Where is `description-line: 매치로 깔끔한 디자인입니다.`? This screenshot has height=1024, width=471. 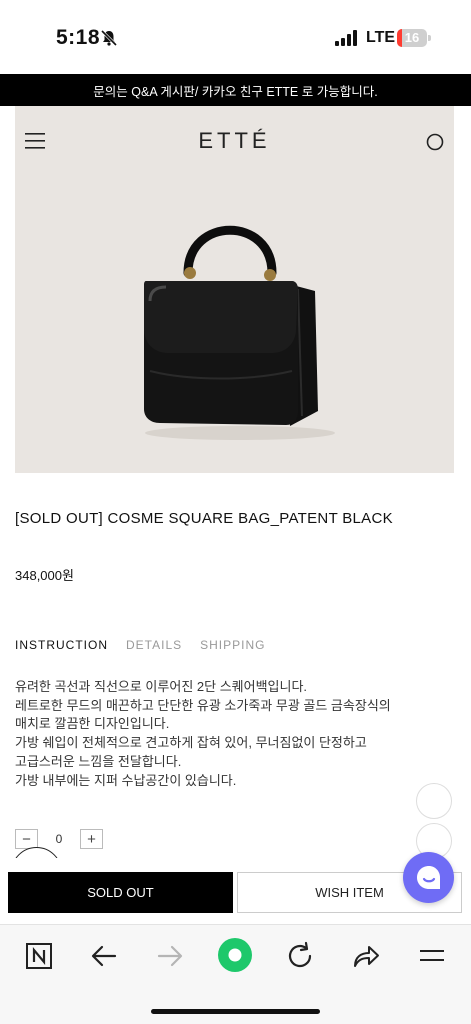
description-line: 매치로 깔끔한 디자인입니다. is located at coordinates (92, 724).